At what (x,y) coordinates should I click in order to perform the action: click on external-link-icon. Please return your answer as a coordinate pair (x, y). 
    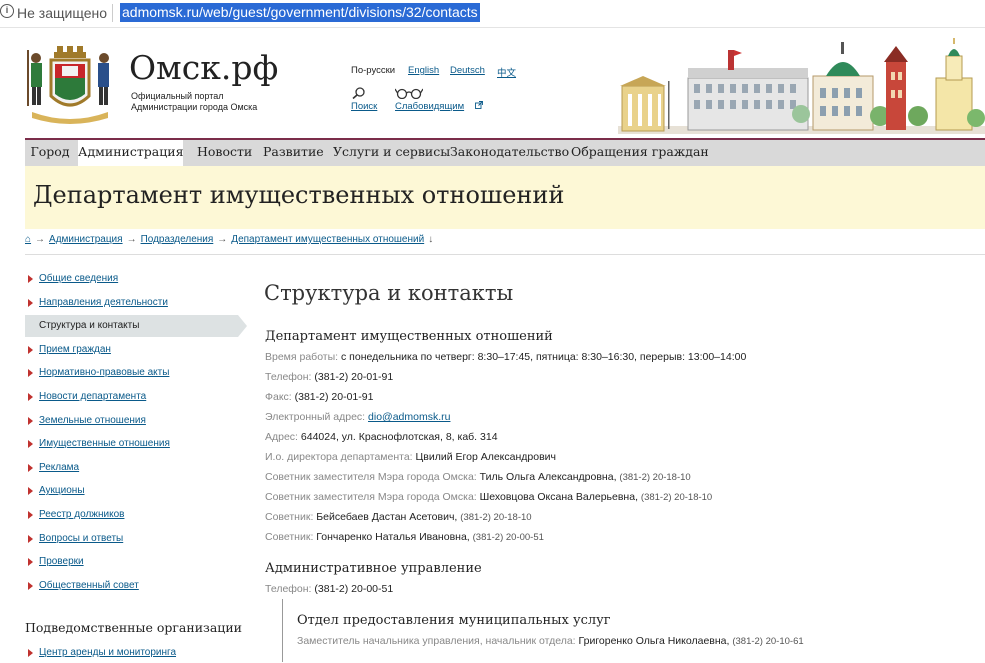
    Looking at the image, I should click on (479, 105).